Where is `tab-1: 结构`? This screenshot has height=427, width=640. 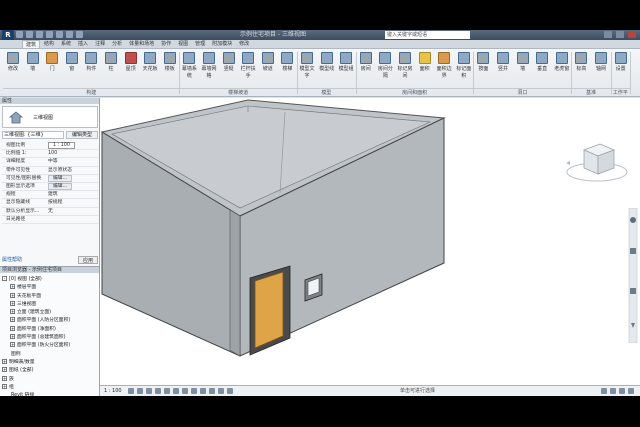
tab-1: 结构 is located at coordinates (49, 44).